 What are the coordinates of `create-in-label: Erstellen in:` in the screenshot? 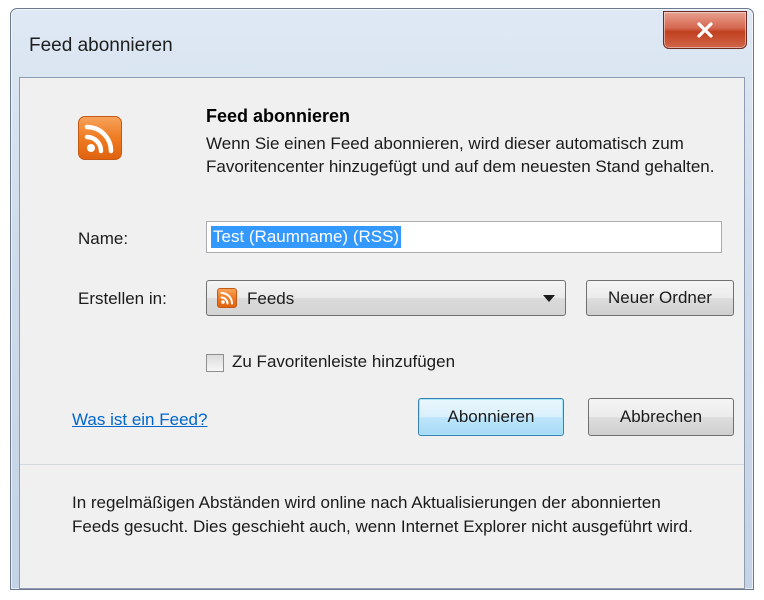 It's located at (122, 298).